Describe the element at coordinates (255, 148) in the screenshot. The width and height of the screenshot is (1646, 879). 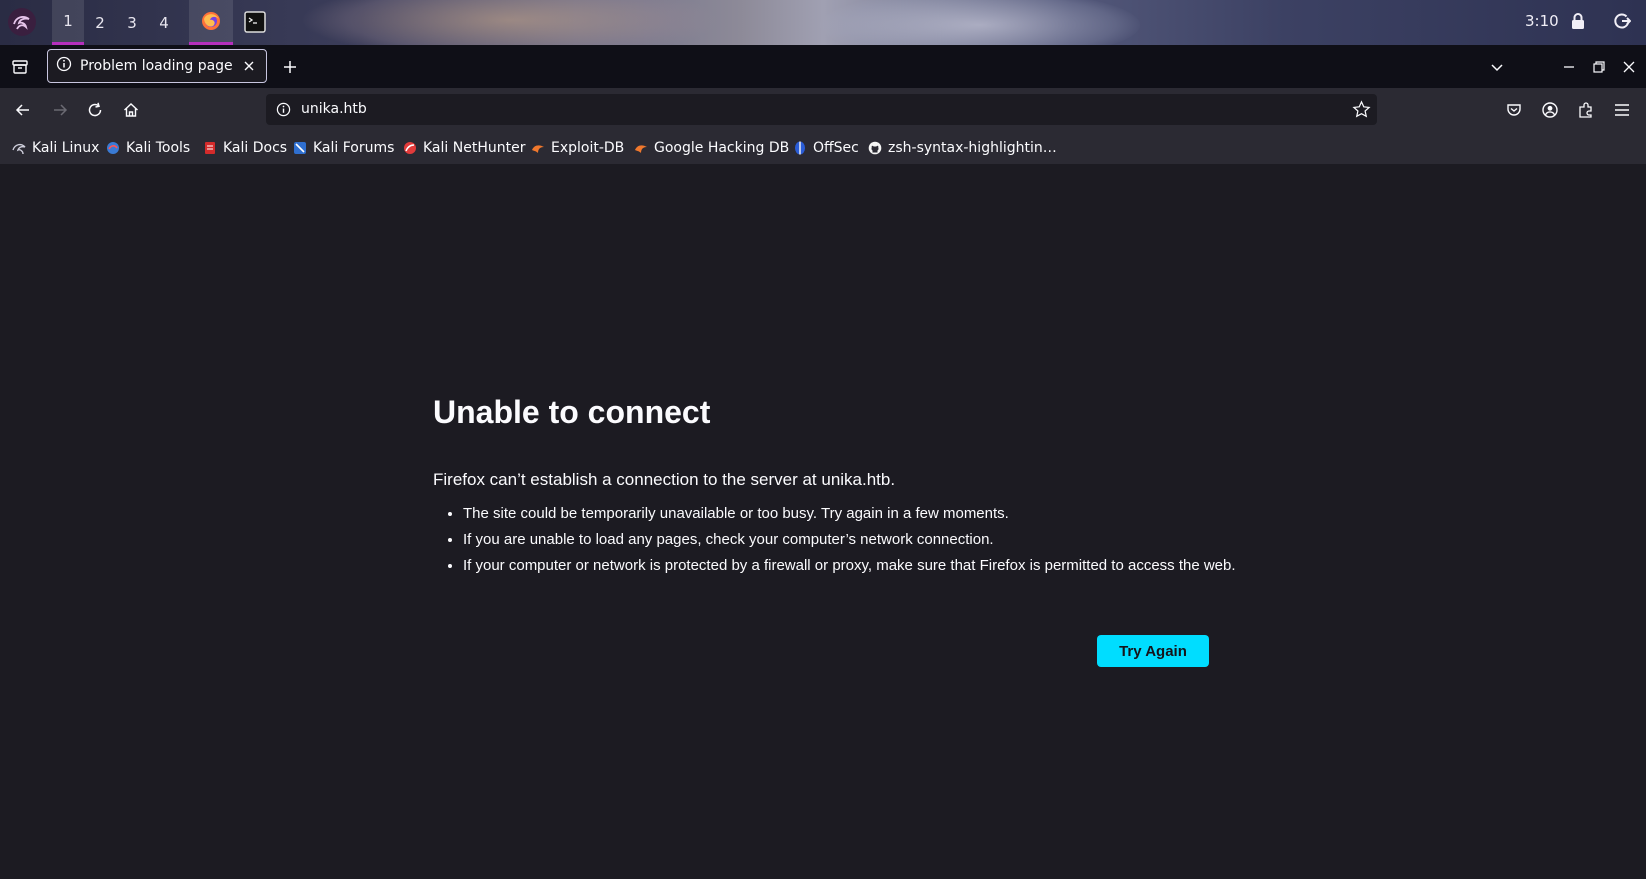
I see `bookmark-label: Kali Docs` at that location.